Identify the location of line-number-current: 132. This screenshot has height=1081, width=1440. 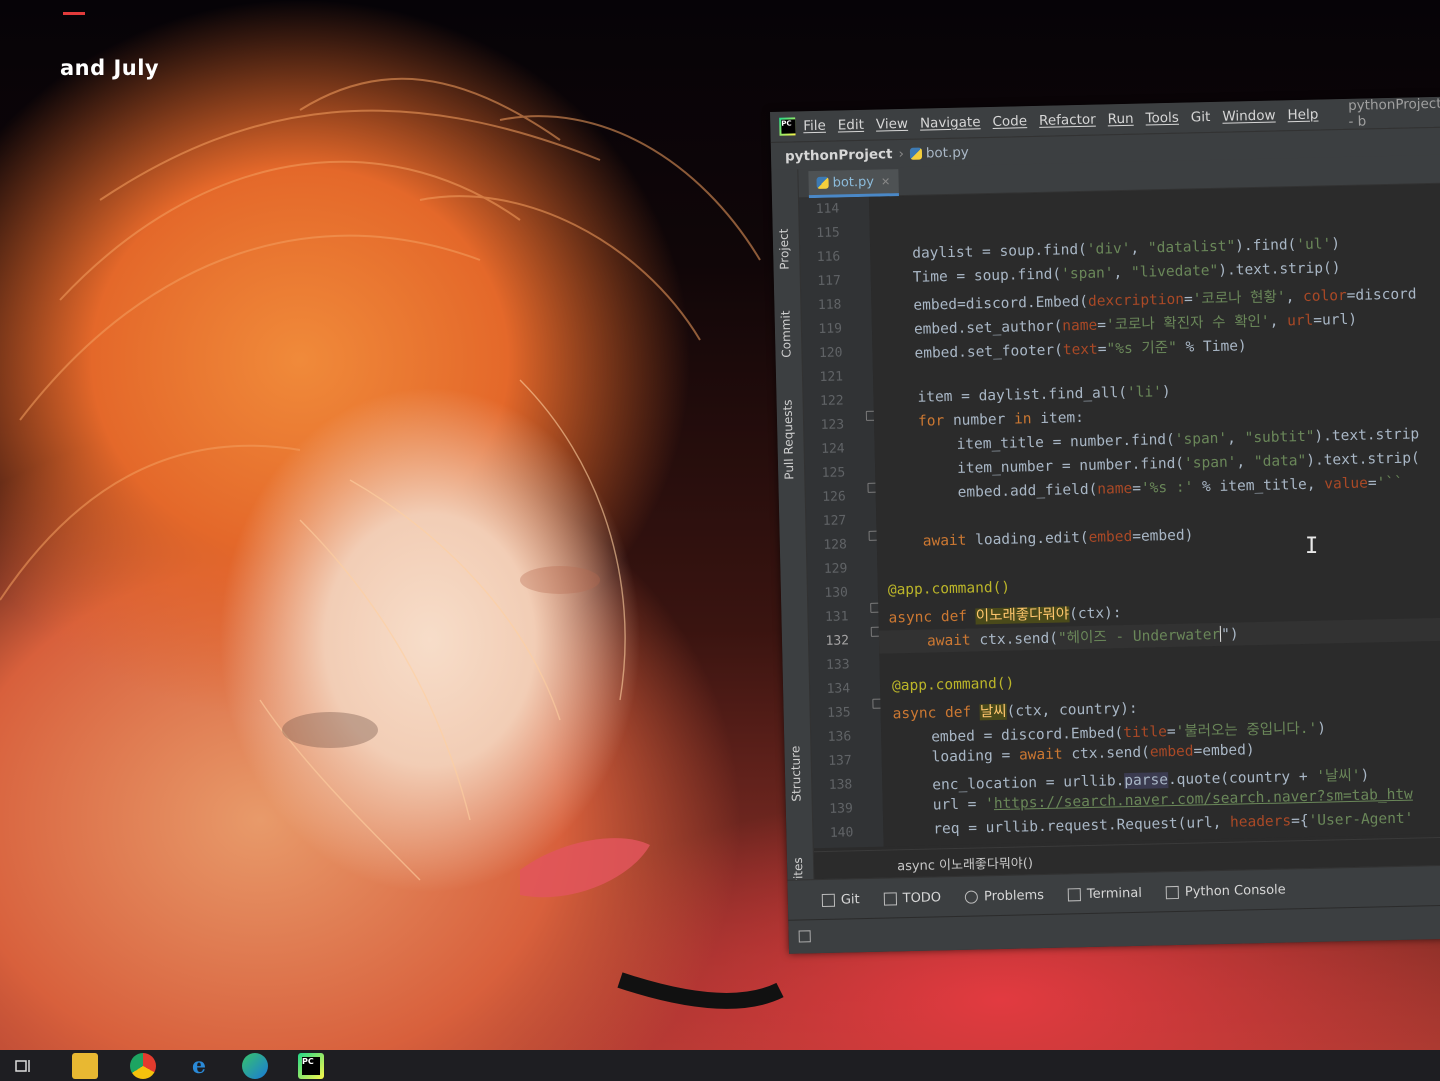
(837, 641).